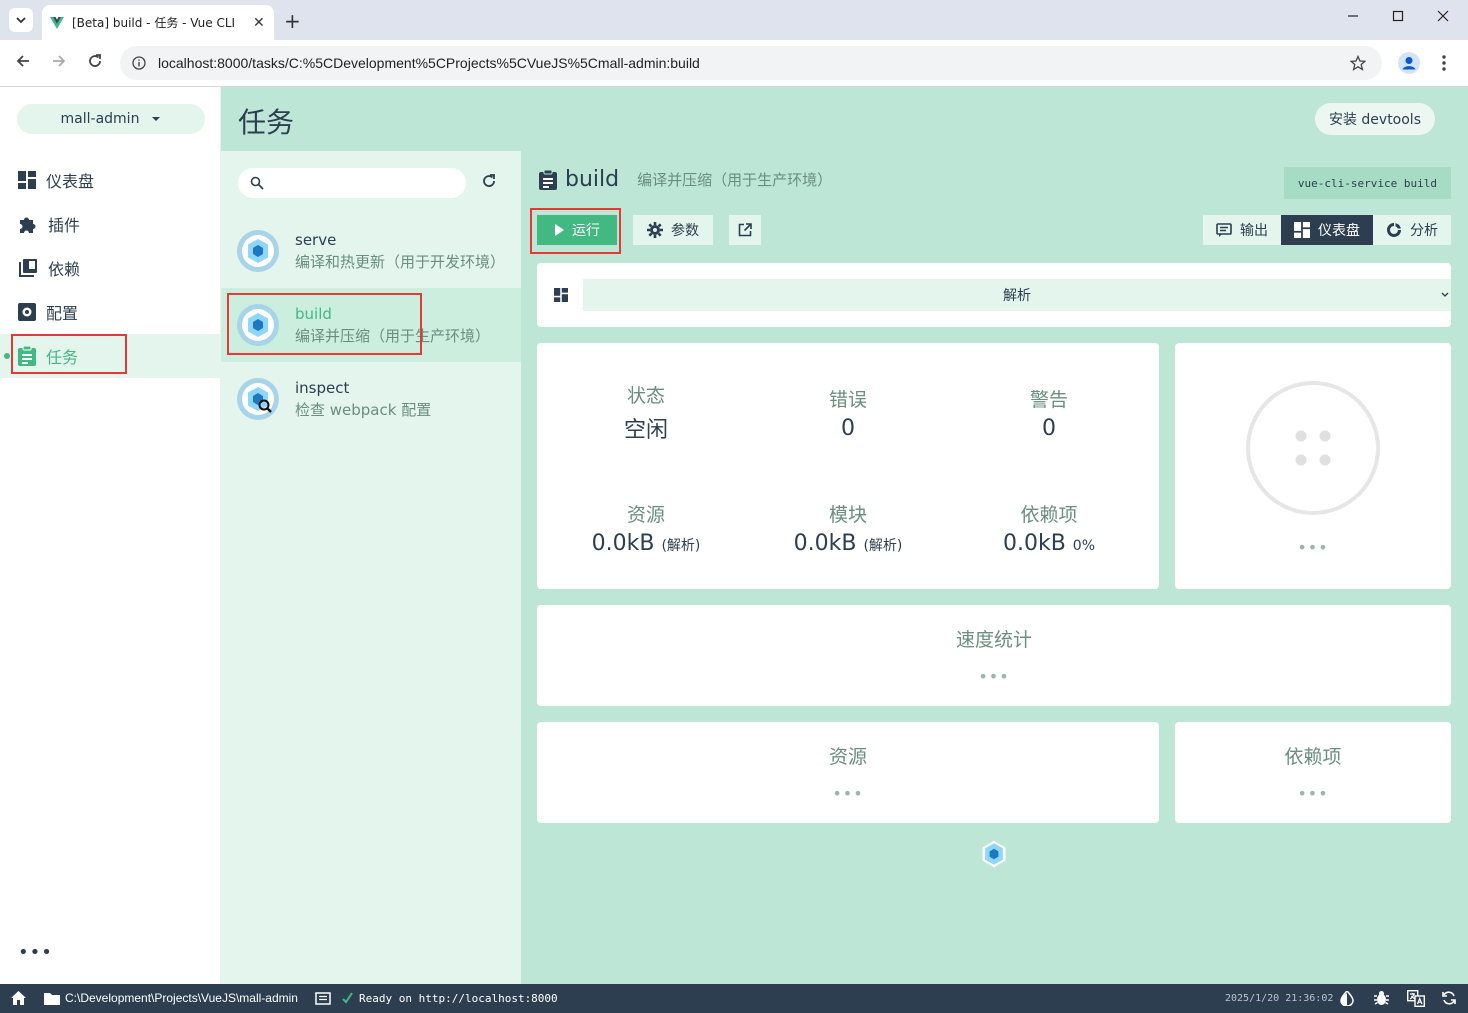  What do you see at coordinates (848, 528) in the screenshot?
I see `stat-modules: 模块 0.0kB (解析)` at bounding box center [848, 528].